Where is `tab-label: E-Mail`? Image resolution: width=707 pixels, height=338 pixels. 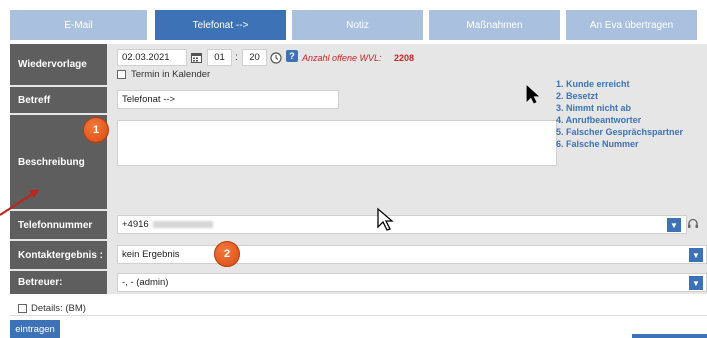 tab-label: E-Mail is located at coordinates (78, 25).